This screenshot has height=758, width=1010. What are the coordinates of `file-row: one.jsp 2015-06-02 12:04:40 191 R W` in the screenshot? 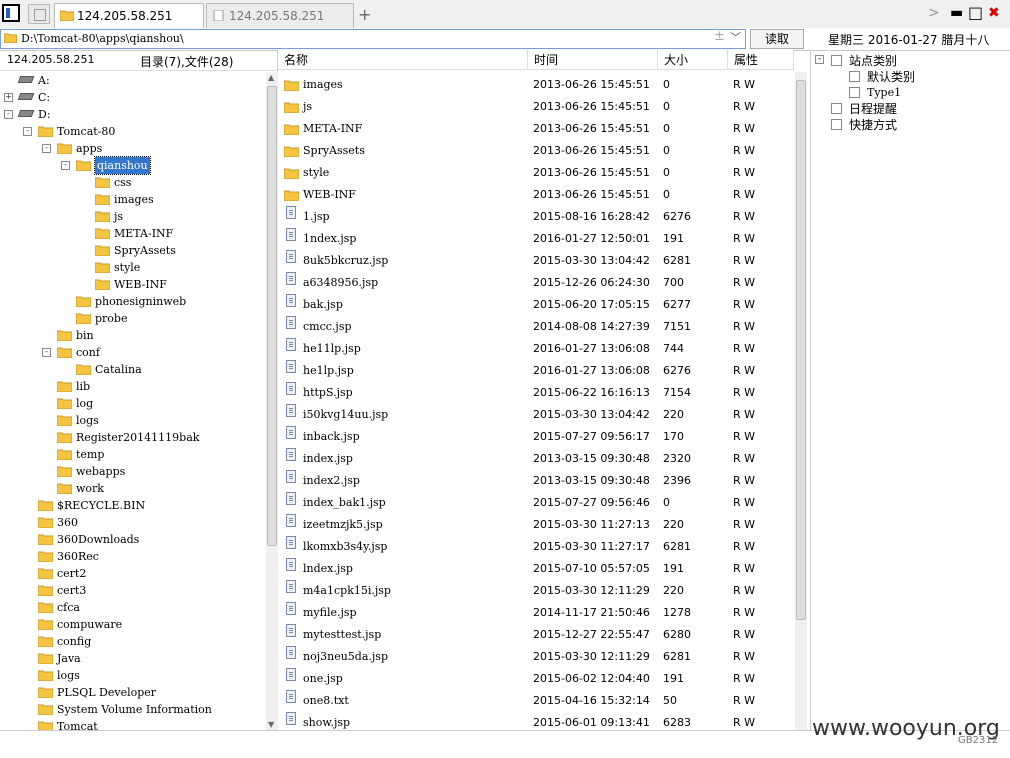 It's located at (536, 679).